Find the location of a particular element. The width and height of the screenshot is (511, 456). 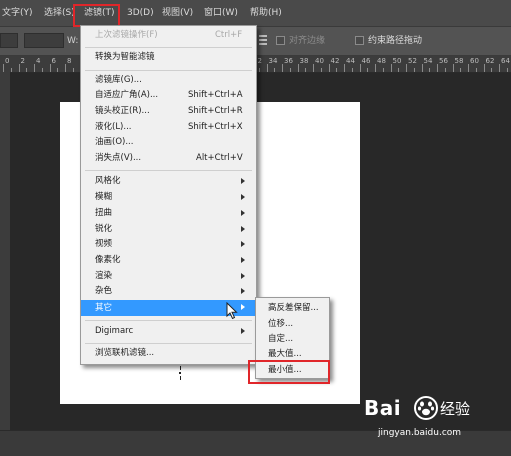

menu-window: 窗口(W) is located at coordinates (221, 13).